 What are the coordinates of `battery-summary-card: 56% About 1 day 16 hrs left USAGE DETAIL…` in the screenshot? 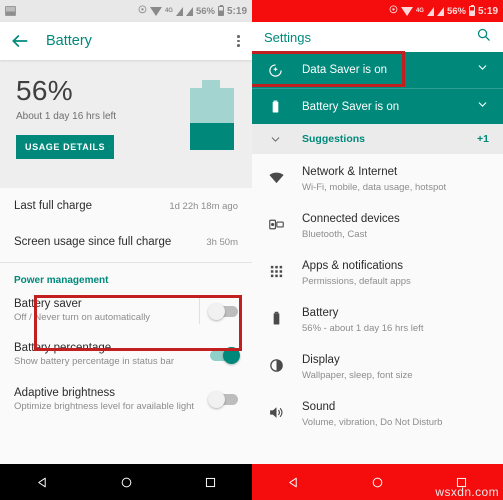 It's located at (126, 124).